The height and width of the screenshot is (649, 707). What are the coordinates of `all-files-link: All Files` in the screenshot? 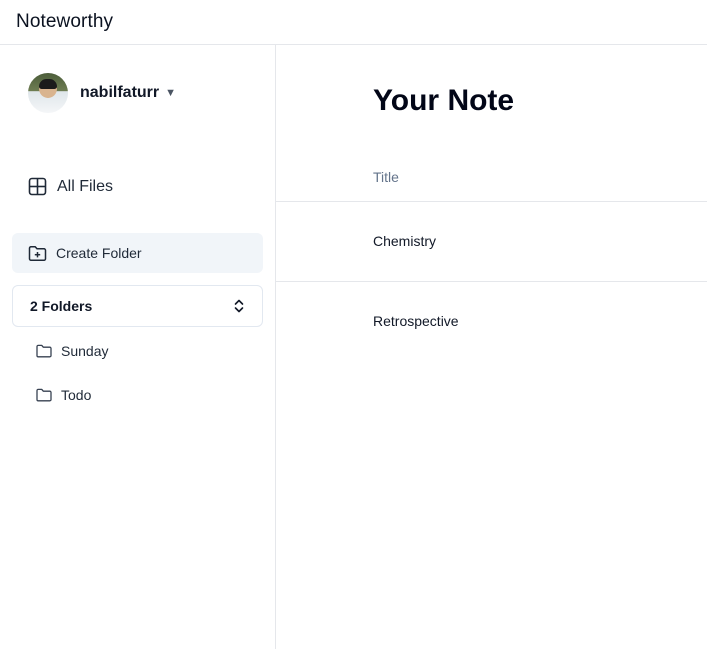 It's located at (70, 186).